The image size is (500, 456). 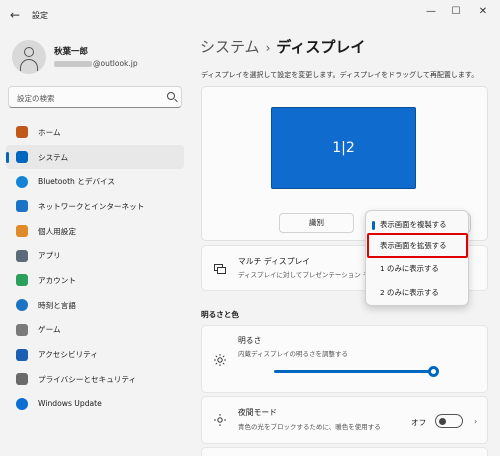 I want to click on page-description: ディスプレイを選択して設定を変更します。ディスプレイをドラッグして再配置します。, so click(x=340, y=75).